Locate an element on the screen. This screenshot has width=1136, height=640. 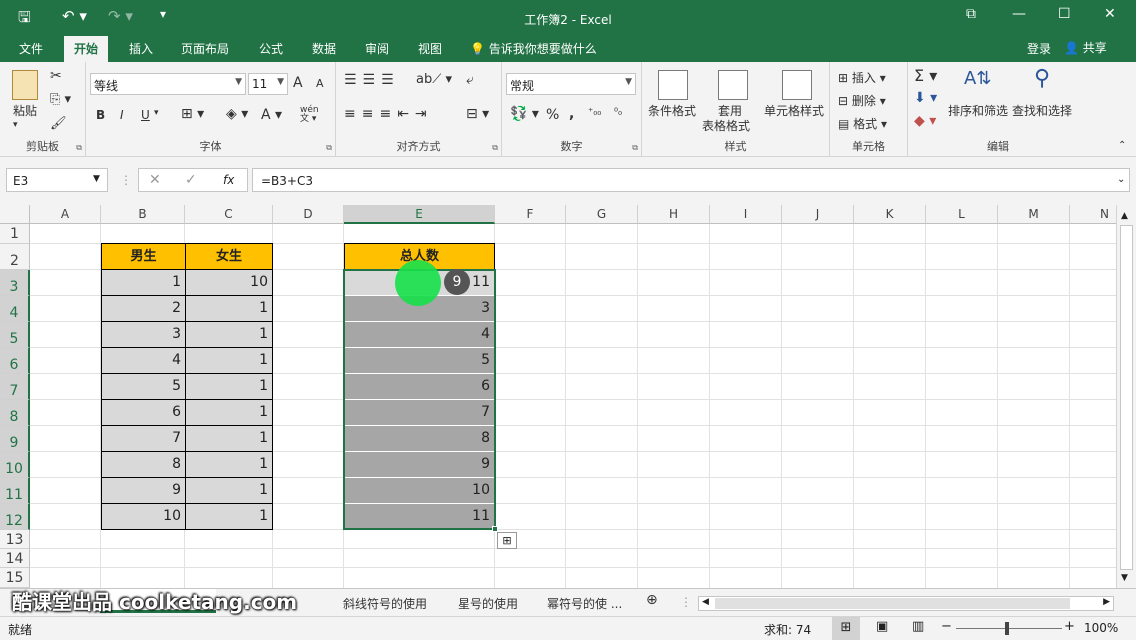
row-header-15: 15 is located at coordinates (15, 578).